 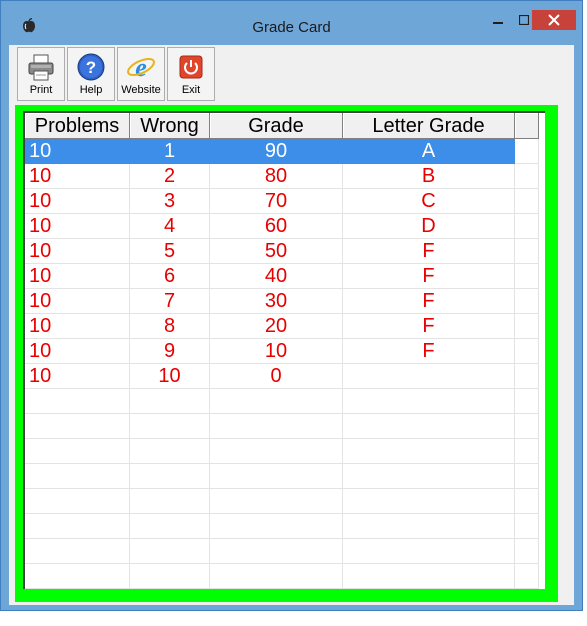 I want to click on table-row: 10 3 70 C, so click(x=282, y=201).